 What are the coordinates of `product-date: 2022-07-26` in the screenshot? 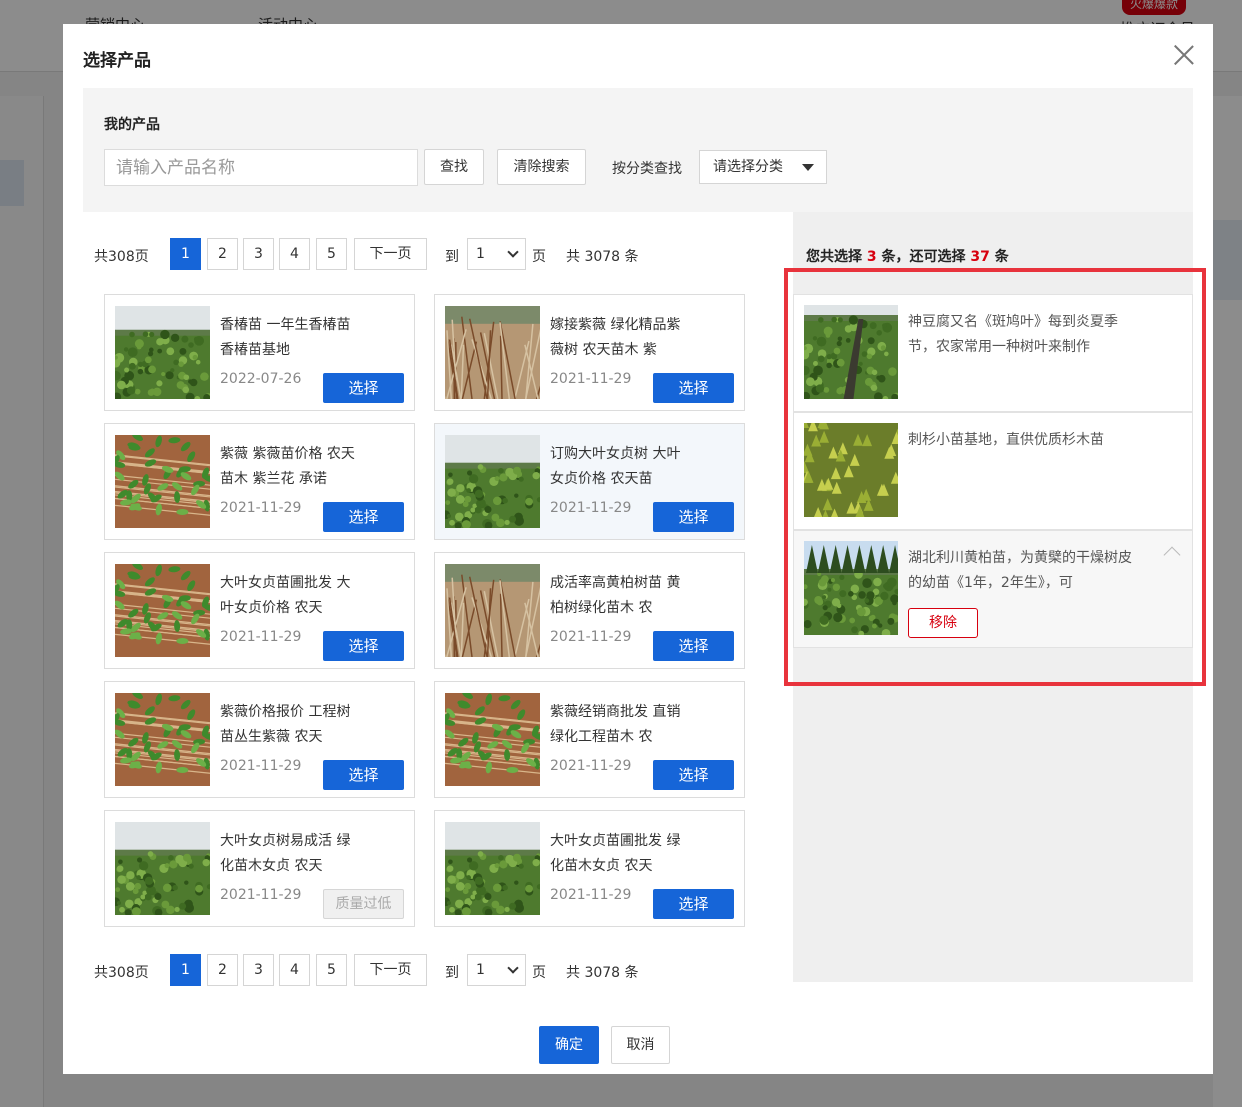 It's located at (261, 379).